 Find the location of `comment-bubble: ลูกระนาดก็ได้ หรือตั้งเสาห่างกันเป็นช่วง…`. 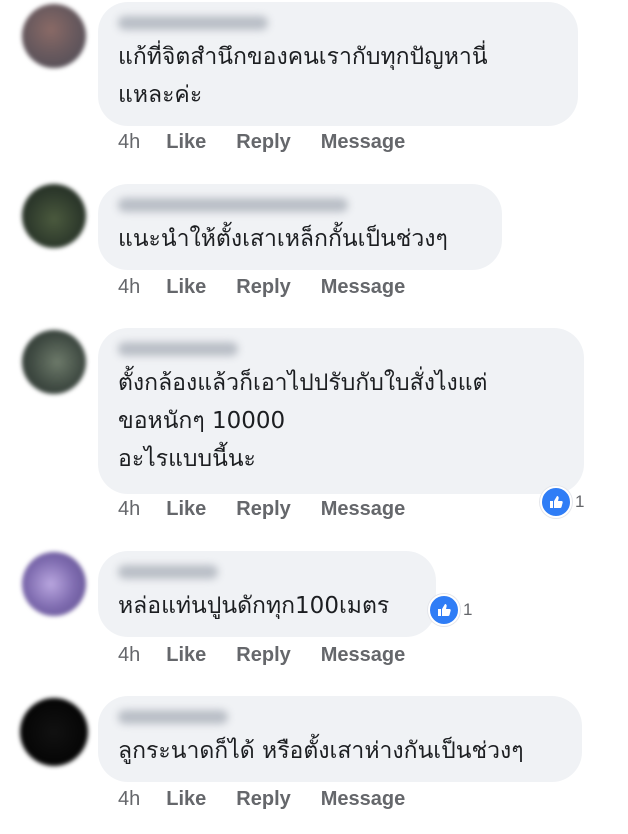

comment-bubble: ลูกระนาดก็ได้ หรือตั้งเสาห่างกันเป็นช่วง… is located at coordinates (340, 739).